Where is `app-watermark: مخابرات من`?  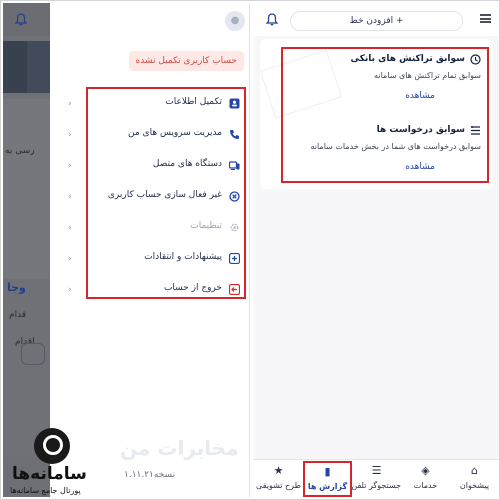 app-watermark: مخابرات من is located at coordinates (179, 448).